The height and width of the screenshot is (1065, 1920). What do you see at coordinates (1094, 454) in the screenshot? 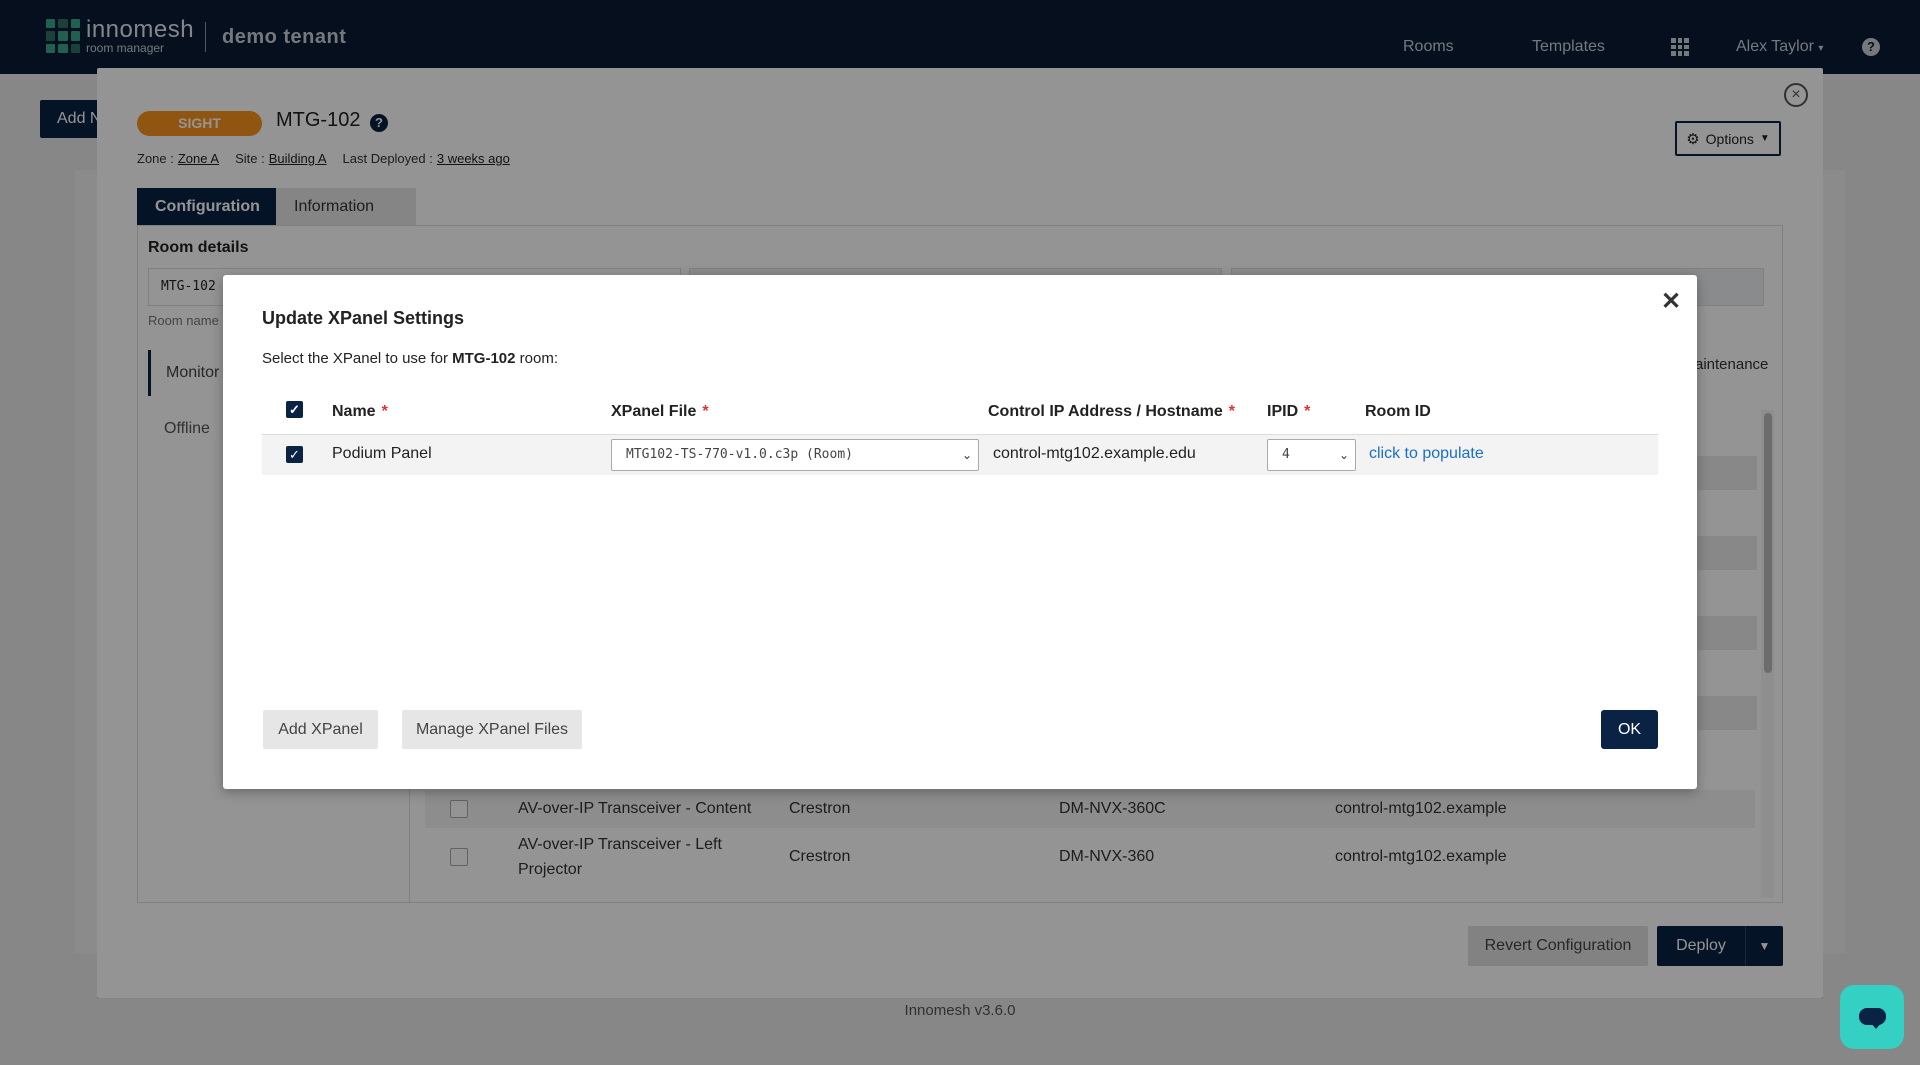
I see `control-ip-value: control-mtg102.example.edu` at bounding box center [1094, 454].